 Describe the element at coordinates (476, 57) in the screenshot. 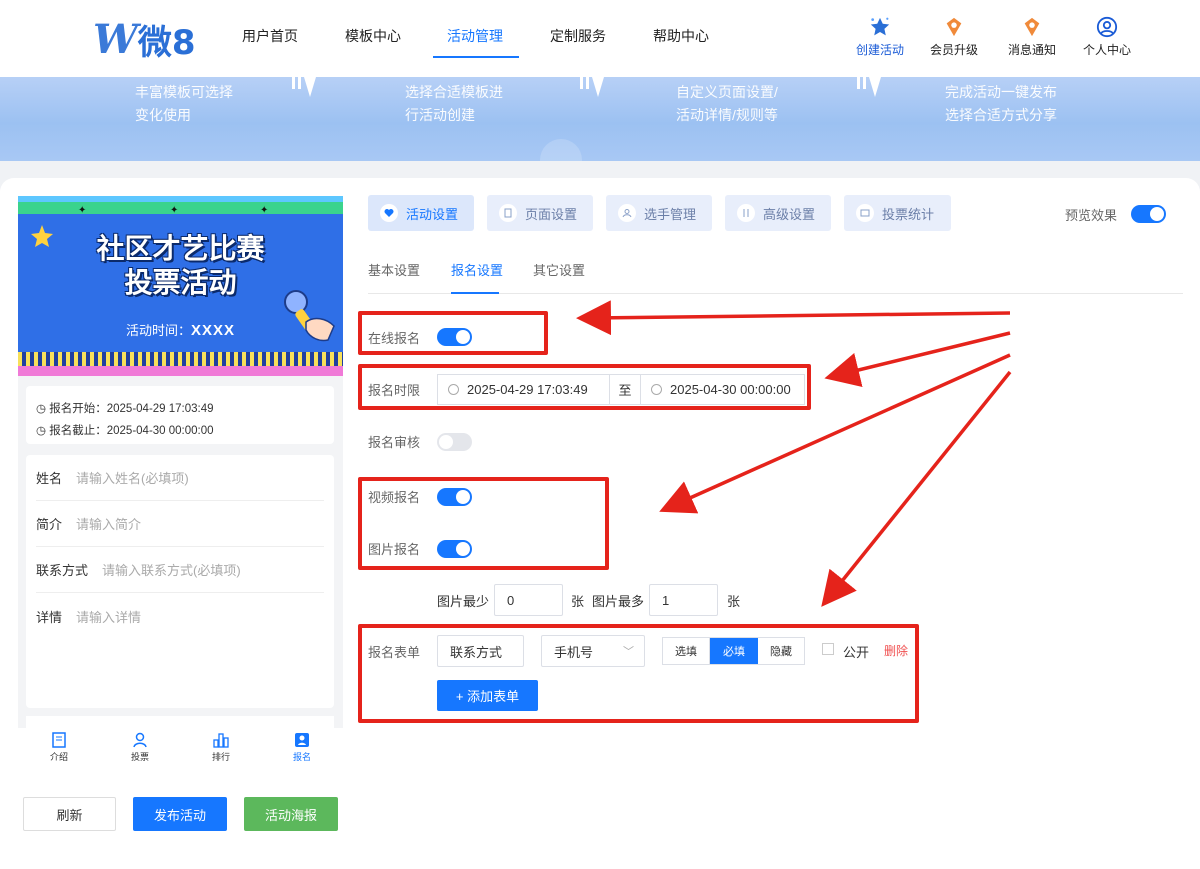

I see `nav-active-underline` at that location.